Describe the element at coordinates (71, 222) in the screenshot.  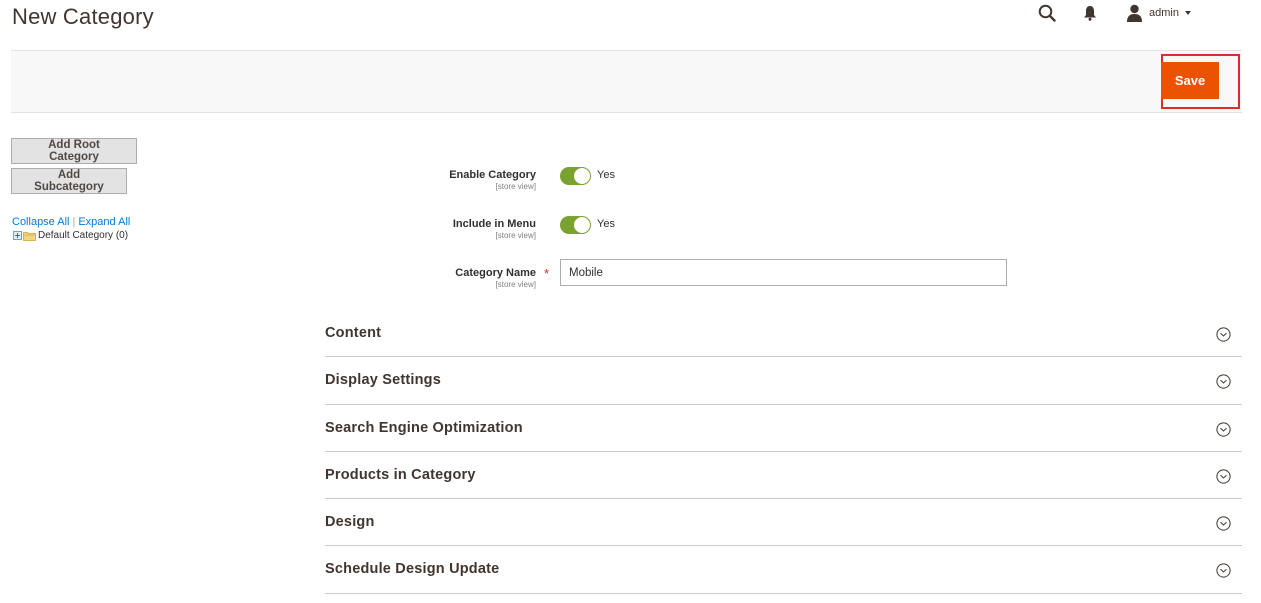
I see `tree-controls: Collapse All | Expand All` at that location.